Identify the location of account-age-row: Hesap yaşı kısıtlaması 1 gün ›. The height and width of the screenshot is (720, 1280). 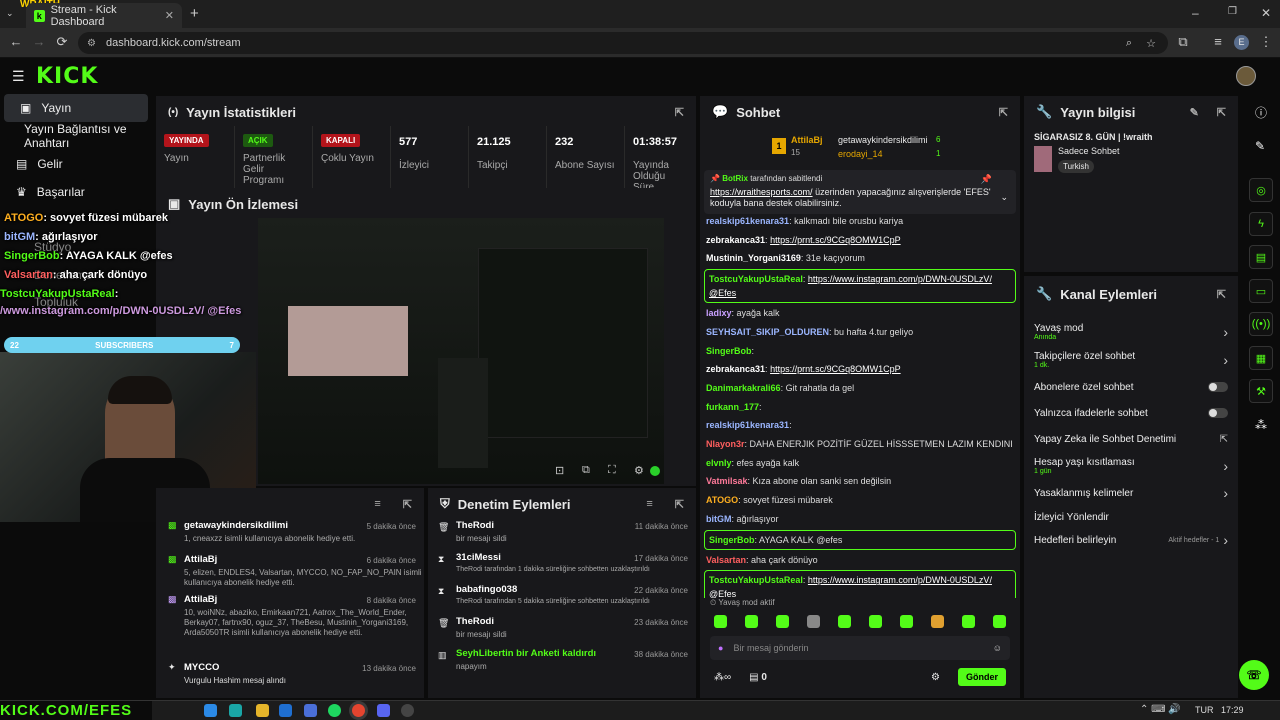
(1131, 466).